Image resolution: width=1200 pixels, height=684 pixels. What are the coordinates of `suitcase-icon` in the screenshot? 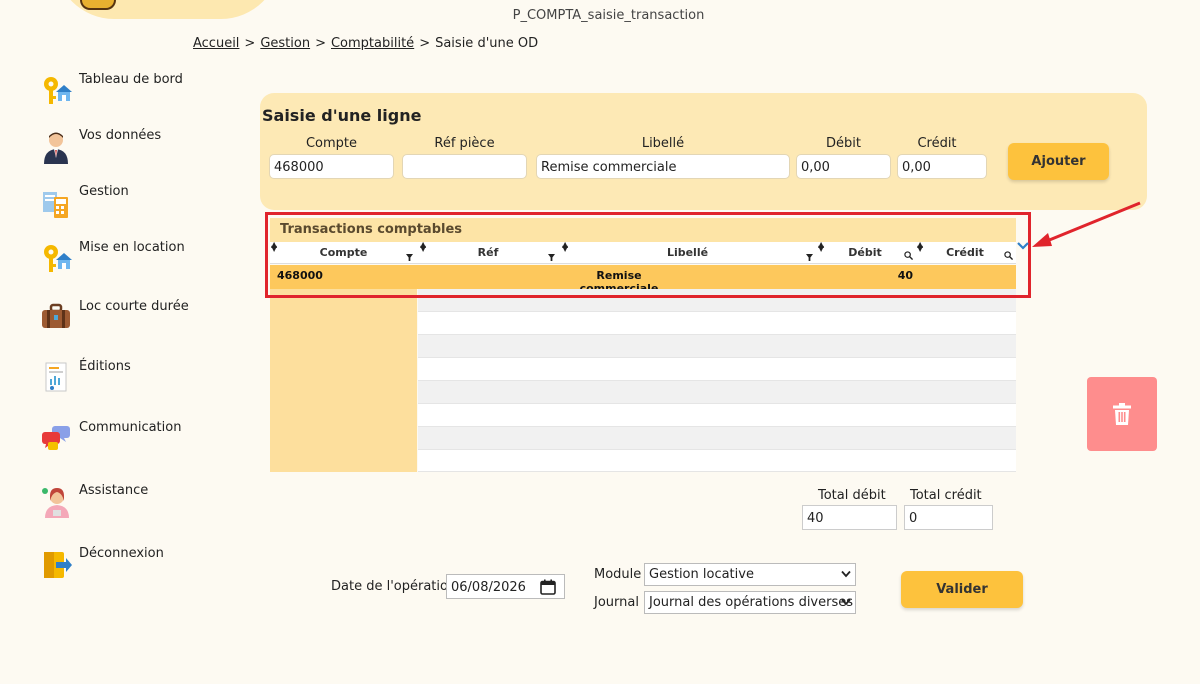 It's located at (56, 315).